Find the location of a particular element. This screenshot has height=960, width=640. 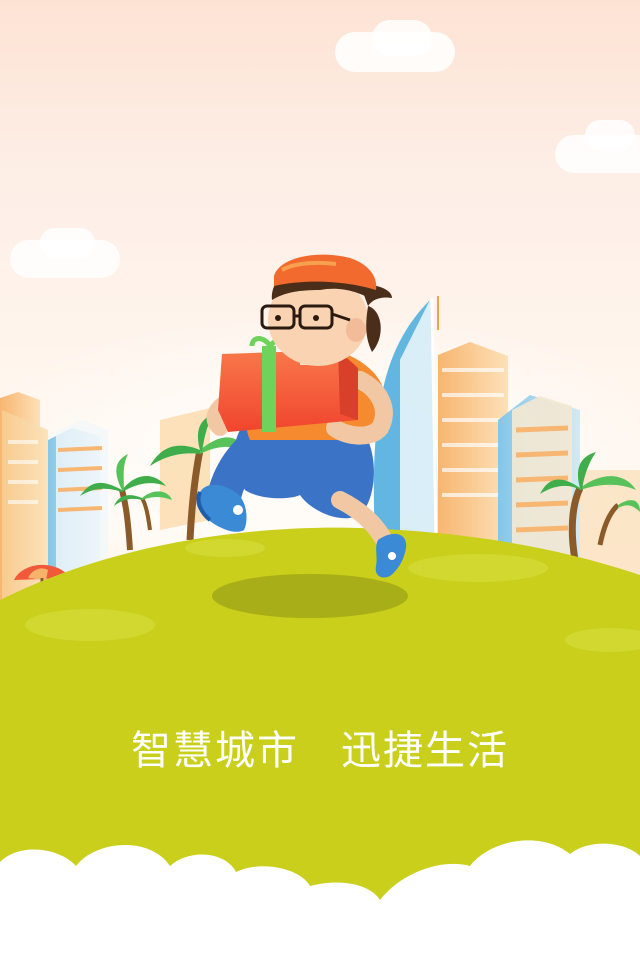

splash-slogan: 智慧城市 迅捷生活 is located at coordinates (320, 751).